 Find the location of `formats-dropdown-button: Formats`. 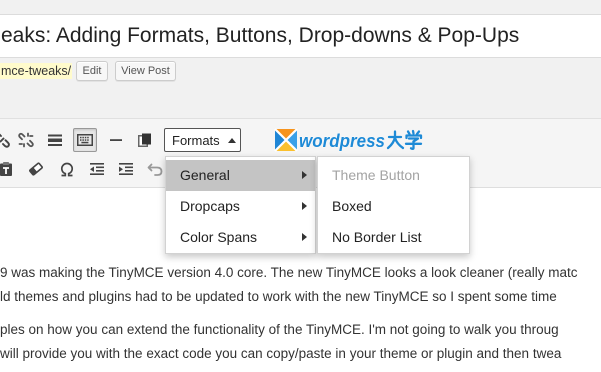

formats-dropdown-button: Formats is located at coordinates (202, 140).